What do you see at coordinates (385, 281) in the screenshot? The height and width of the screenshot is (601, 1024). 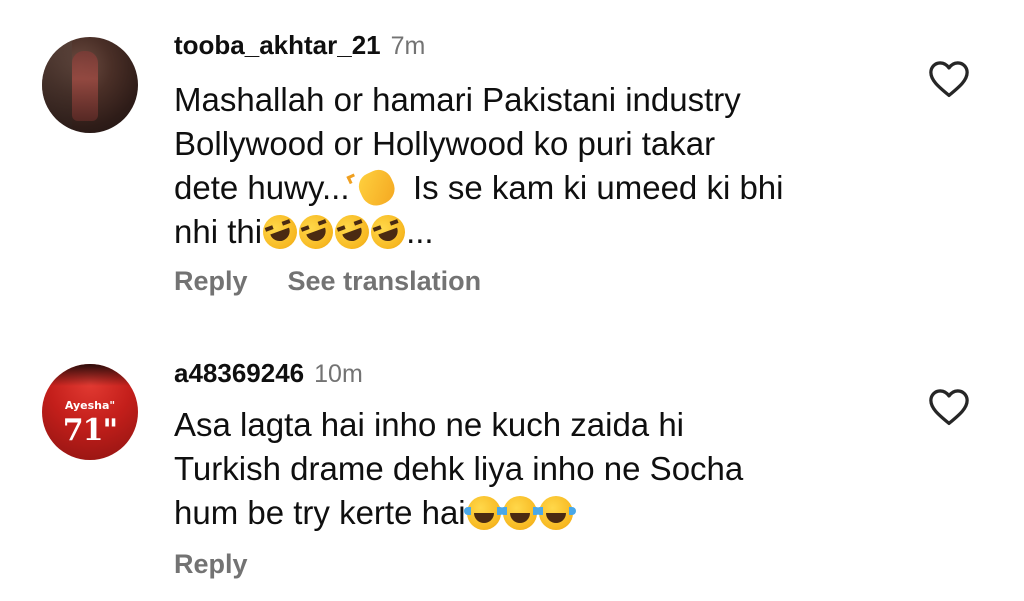 I see `see-translation-button: See translation` at bounding box center [385, 281].